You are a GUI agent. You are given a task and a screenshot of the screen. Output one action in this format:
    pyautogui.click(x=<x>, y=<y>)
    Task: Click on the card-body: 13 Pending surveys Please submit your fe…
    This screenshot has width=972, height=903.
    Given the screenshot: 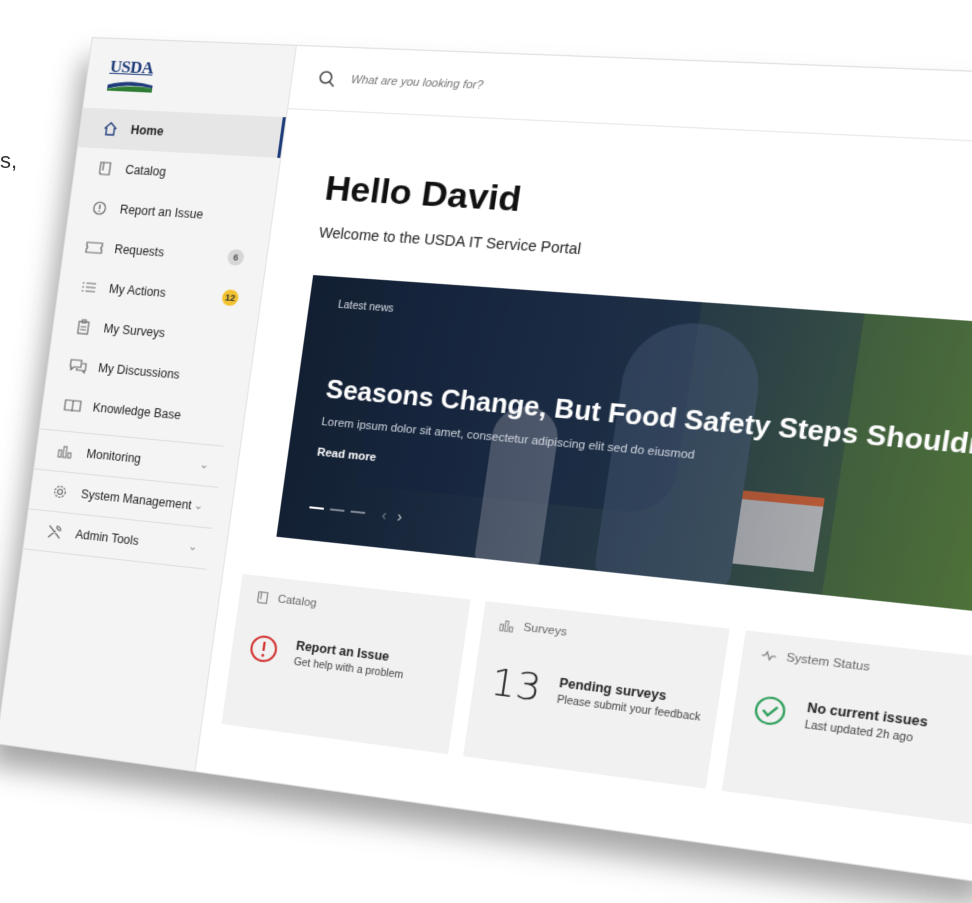 What is the action you would take?
    pyautogui.click(x=596, y=695)
    